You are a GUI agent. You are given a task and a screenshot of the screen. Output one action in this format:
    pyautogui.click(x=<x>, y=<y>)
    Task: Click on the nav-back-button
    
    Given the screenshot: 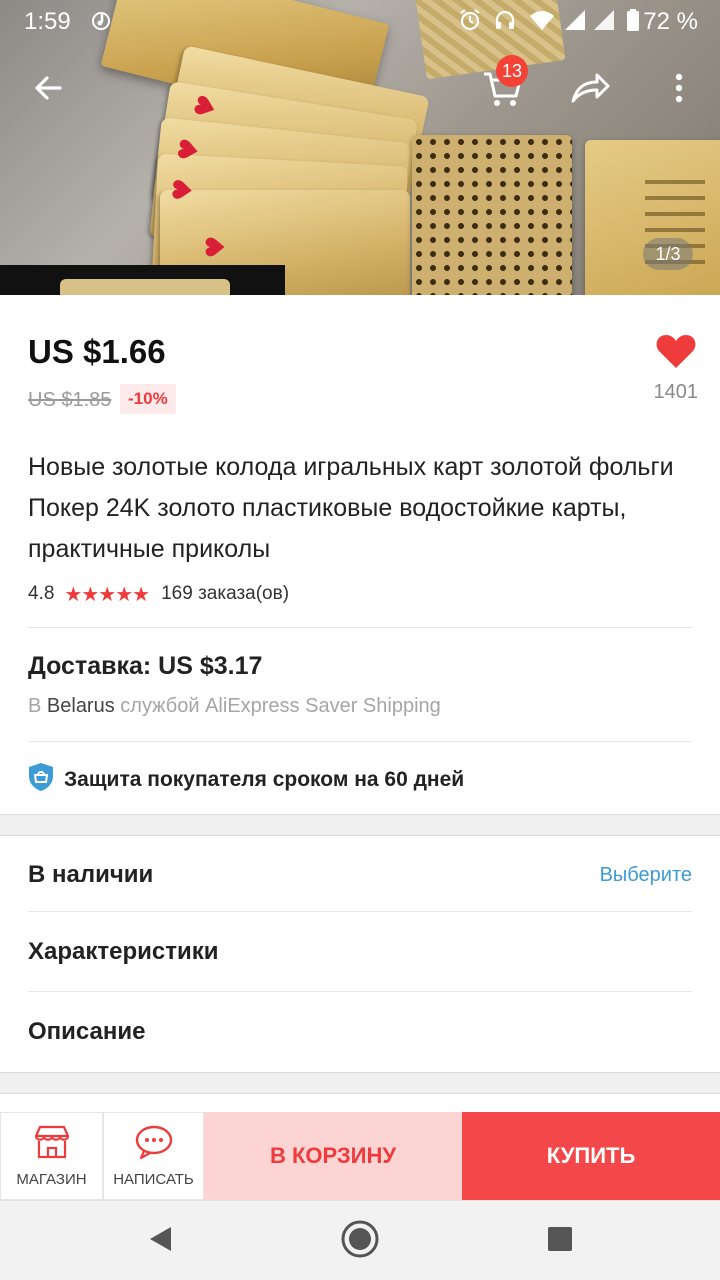 What is the action you would take?
    pyautogui.click(x=160, y=1241)
    